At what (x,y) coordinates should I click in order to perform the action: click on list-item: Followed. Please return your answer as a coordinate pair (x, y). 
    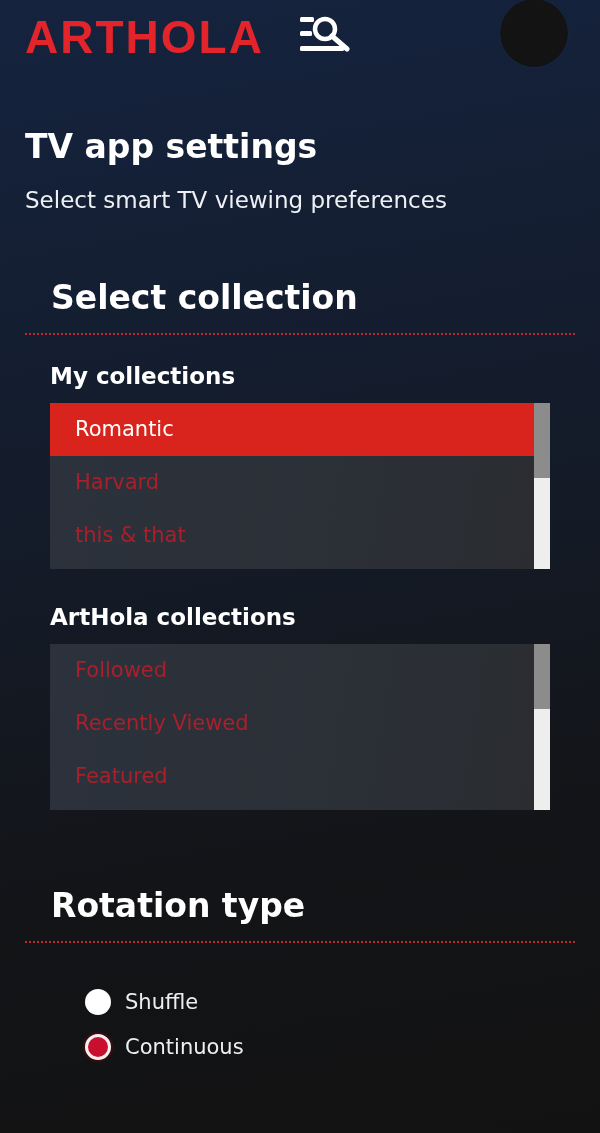
    Looking at the image, I should click on (292, 670).